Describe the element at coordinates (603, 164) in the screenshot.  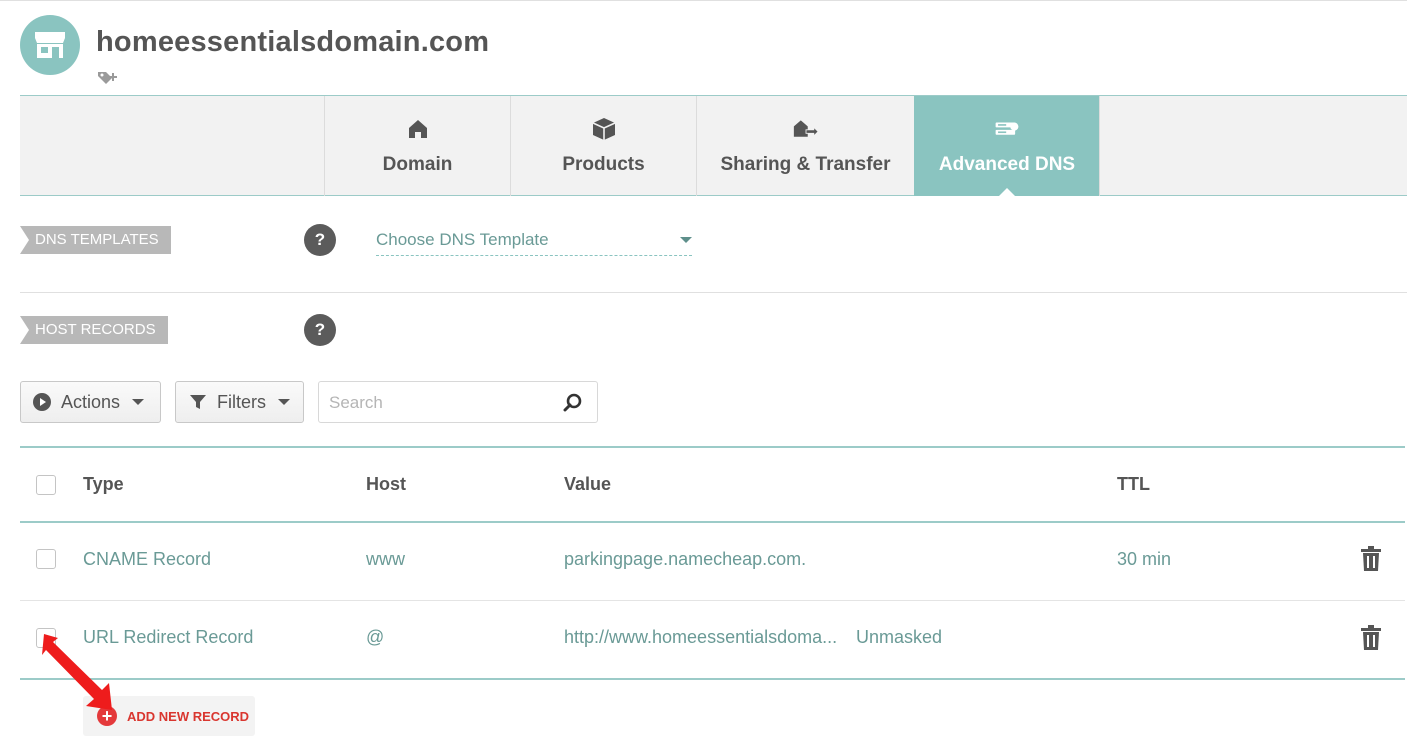
I see `tab-products-label: Products` at that location.